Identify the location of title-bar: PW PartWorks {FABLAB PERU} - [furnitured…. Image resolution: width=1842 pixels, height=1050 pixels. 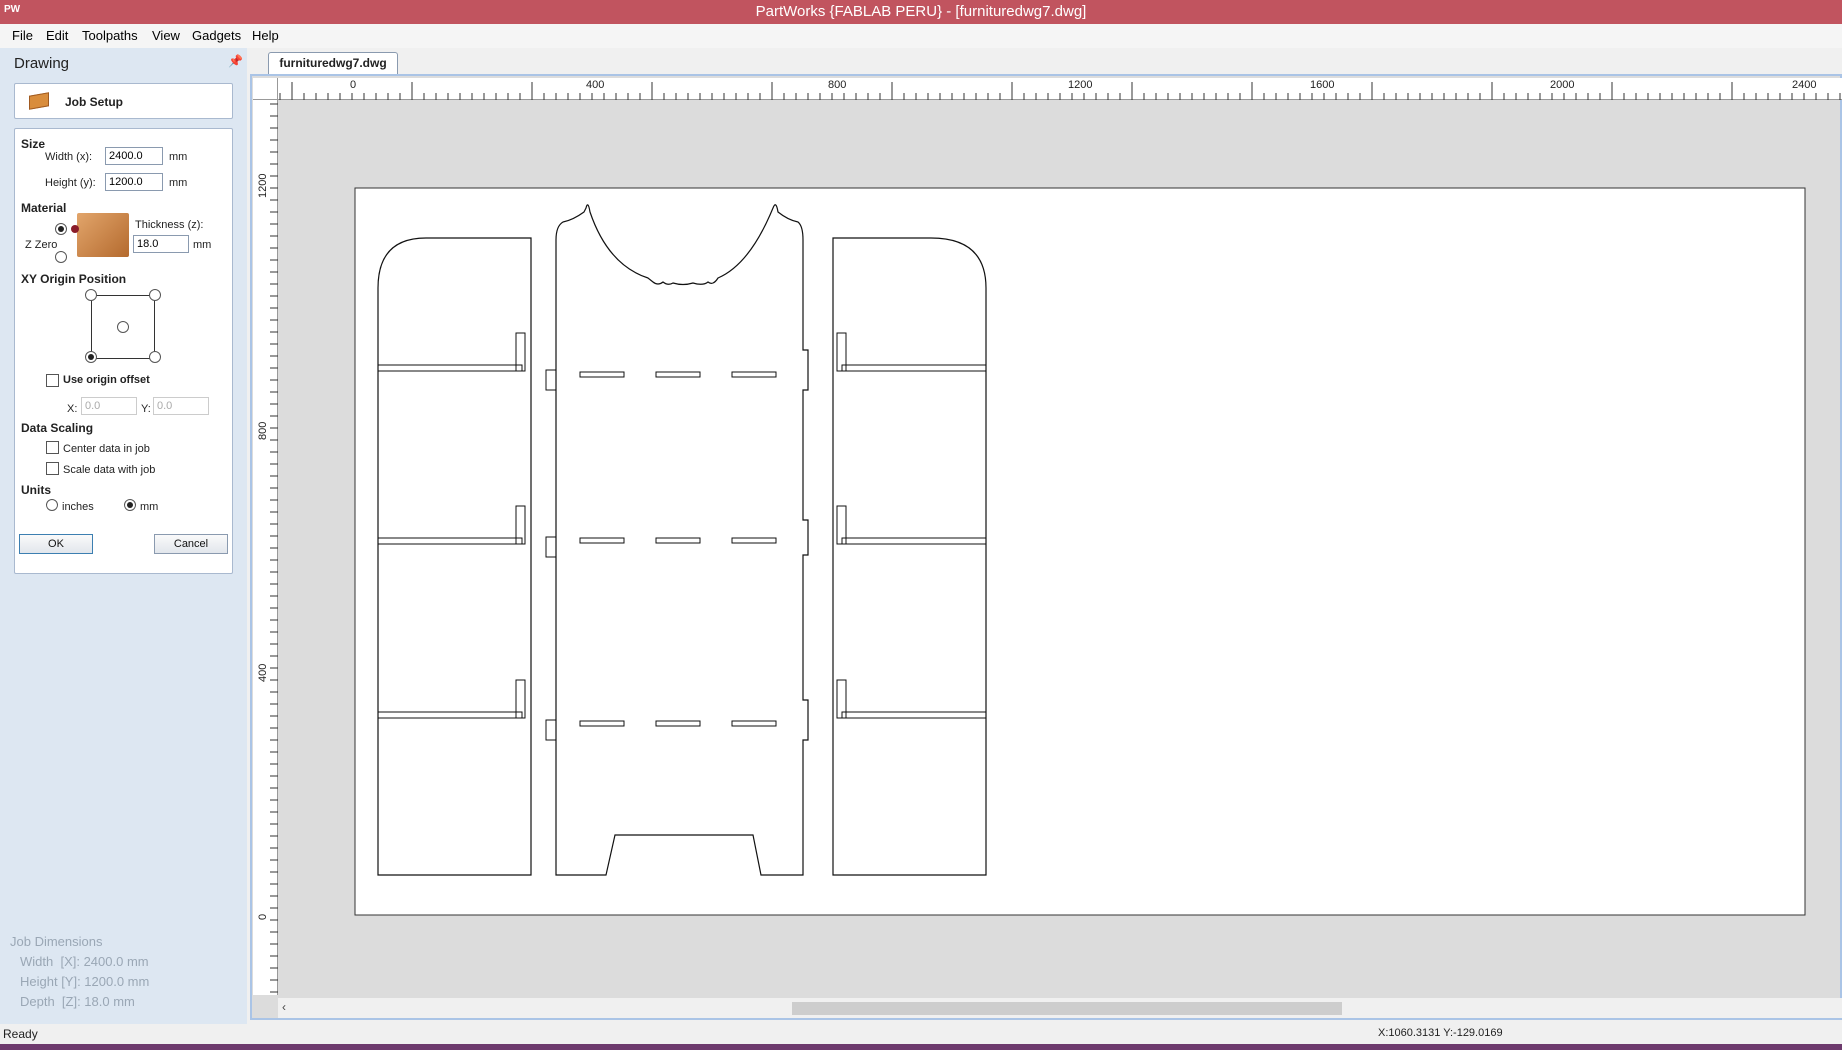
(921, 12).